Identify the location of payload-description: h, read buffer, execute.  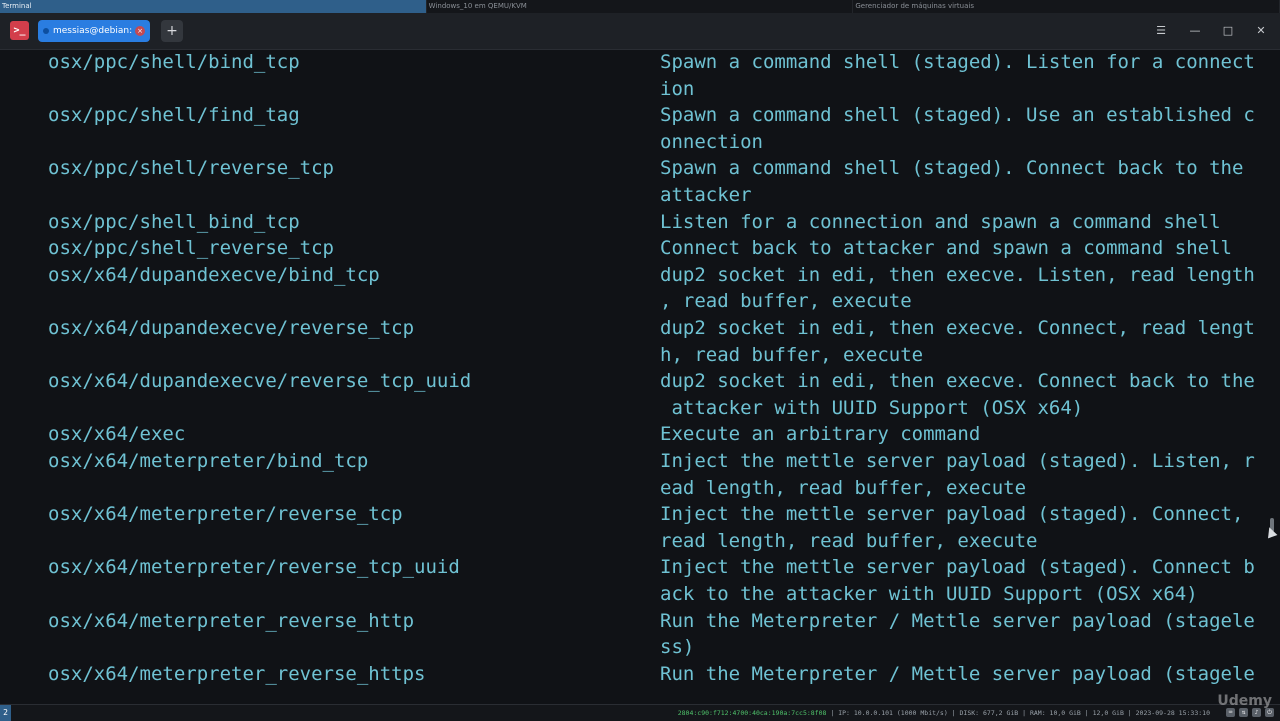
(792, 354).